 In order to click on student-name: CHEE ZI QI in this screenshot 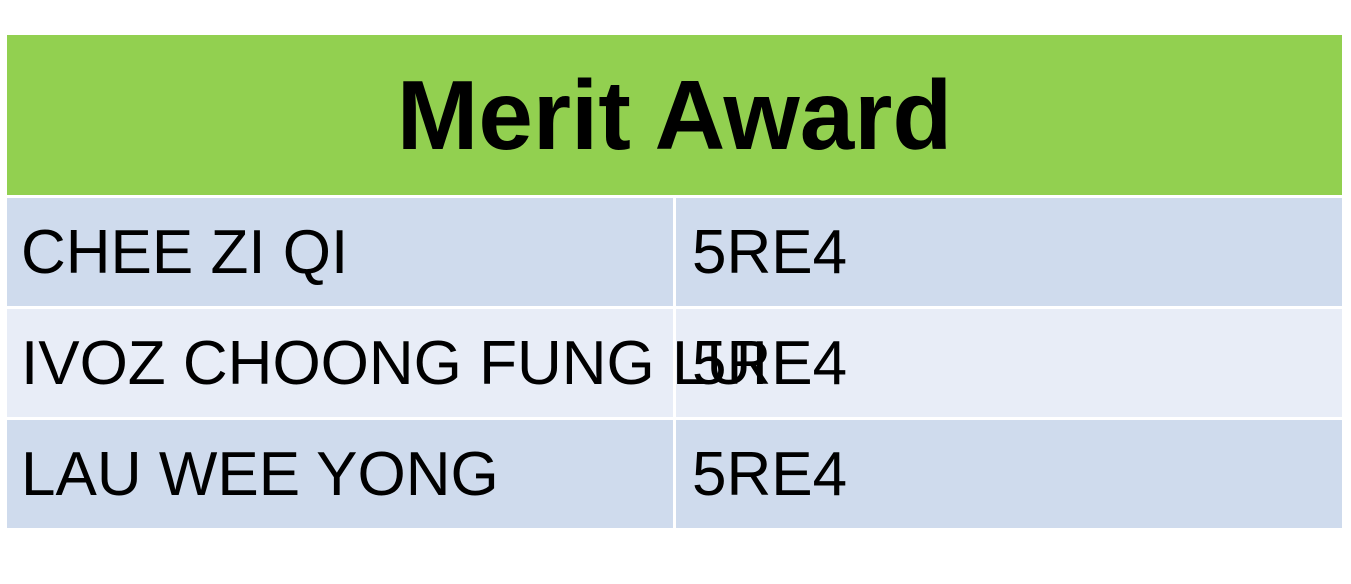, I will do `click(340, 252)`.